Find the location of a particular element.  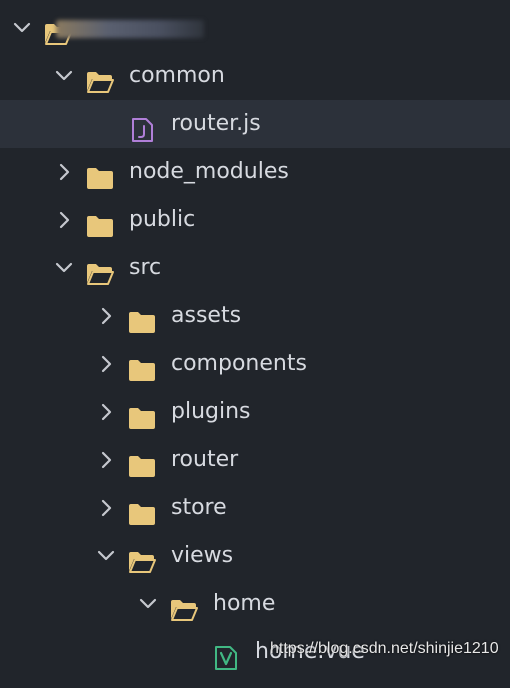

tree-item-label: home is located at coordinates (244, 603).